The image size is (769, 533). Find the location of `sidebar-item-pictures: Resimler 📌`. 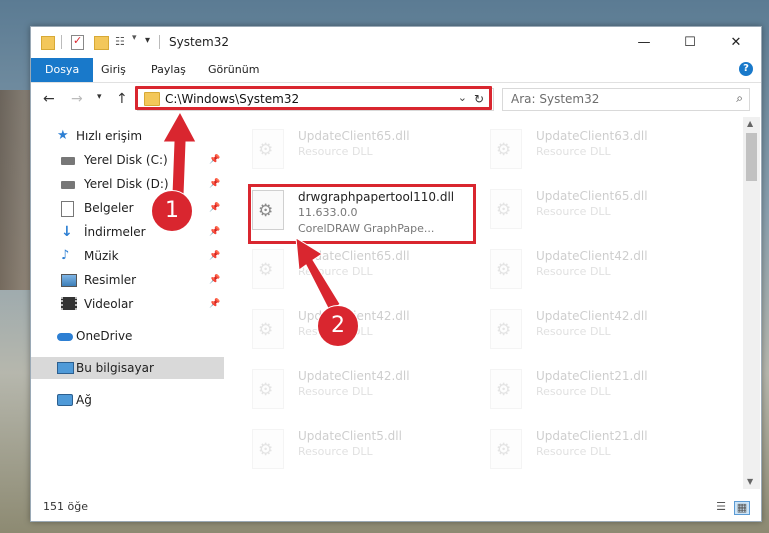

sidebar-item-pictures: Resimler 📌 is located at coordinates (127, 280).